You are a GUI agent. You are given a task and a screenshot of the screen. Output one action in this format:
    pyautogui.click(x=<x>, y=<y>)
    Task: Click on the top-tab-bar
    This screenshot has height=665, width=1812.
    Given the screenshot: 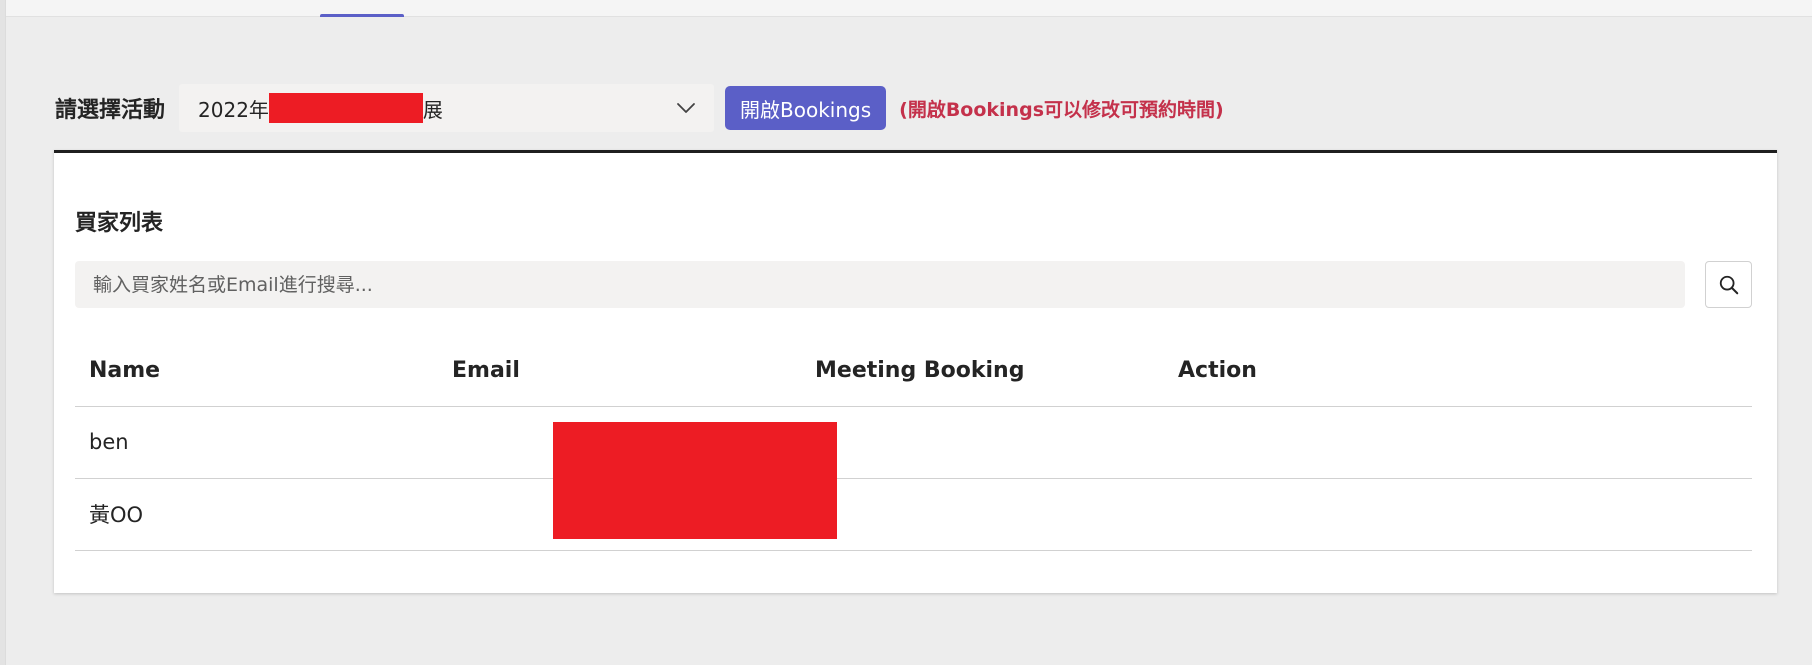 What is the action you would take?
    pyautogui.click(x=909, y=8)
    